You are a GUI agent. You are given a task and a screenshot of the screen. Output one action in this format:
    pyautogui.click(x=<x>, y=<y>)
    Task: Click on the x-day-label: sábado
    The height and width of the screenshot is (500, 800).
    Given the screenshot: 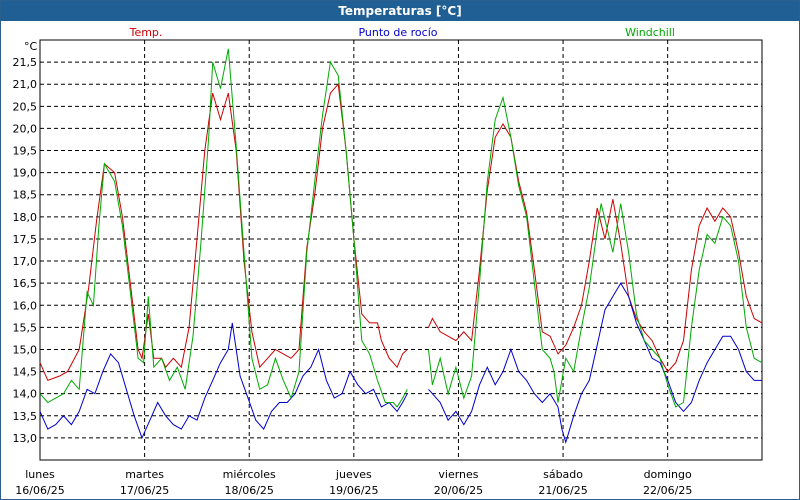 What is the action you would take?
    pyautogui.click(x=563, y=474)
    